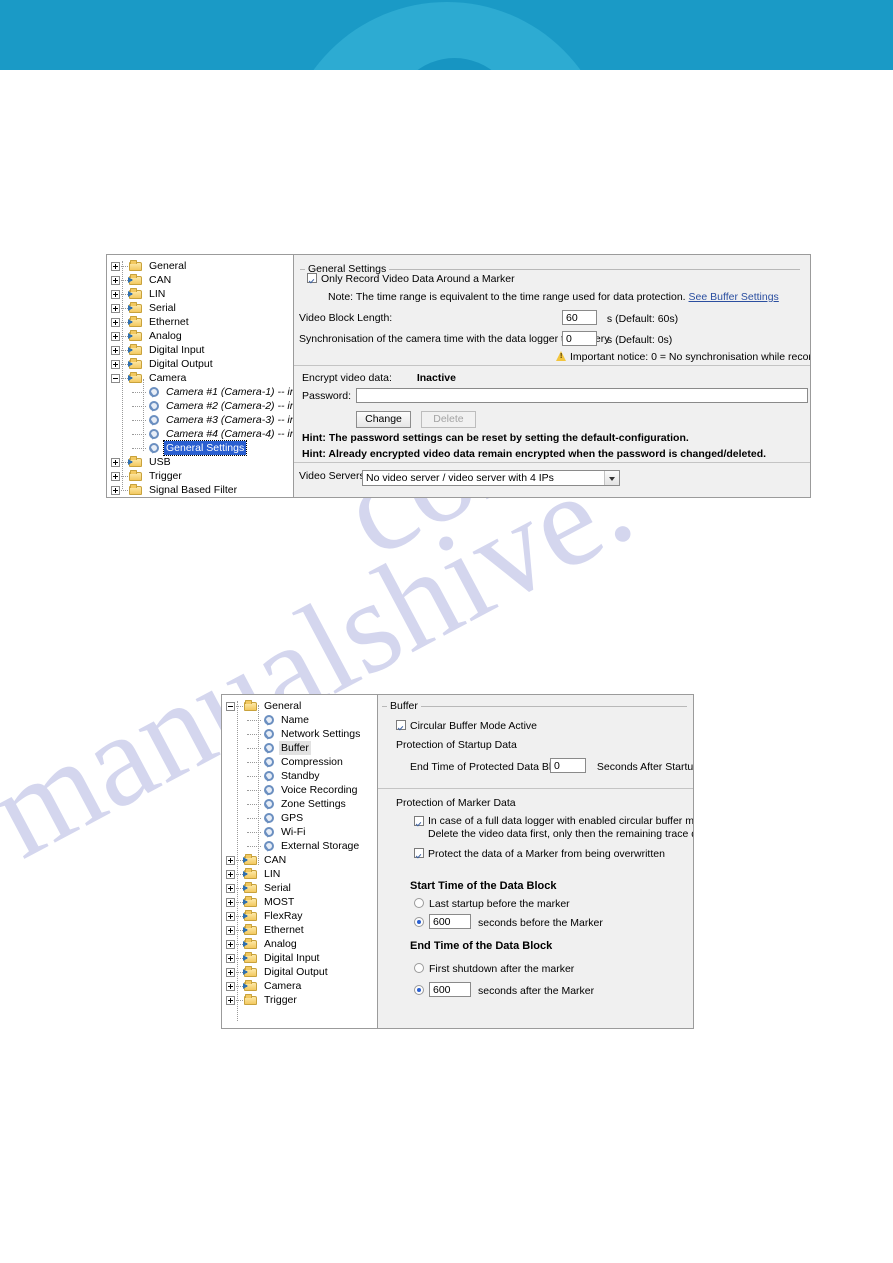 The image size is (893, 1263). Describe the element at coordinates (299, 748) in the screenshot. I see `tree-item: Buffer` at that location.